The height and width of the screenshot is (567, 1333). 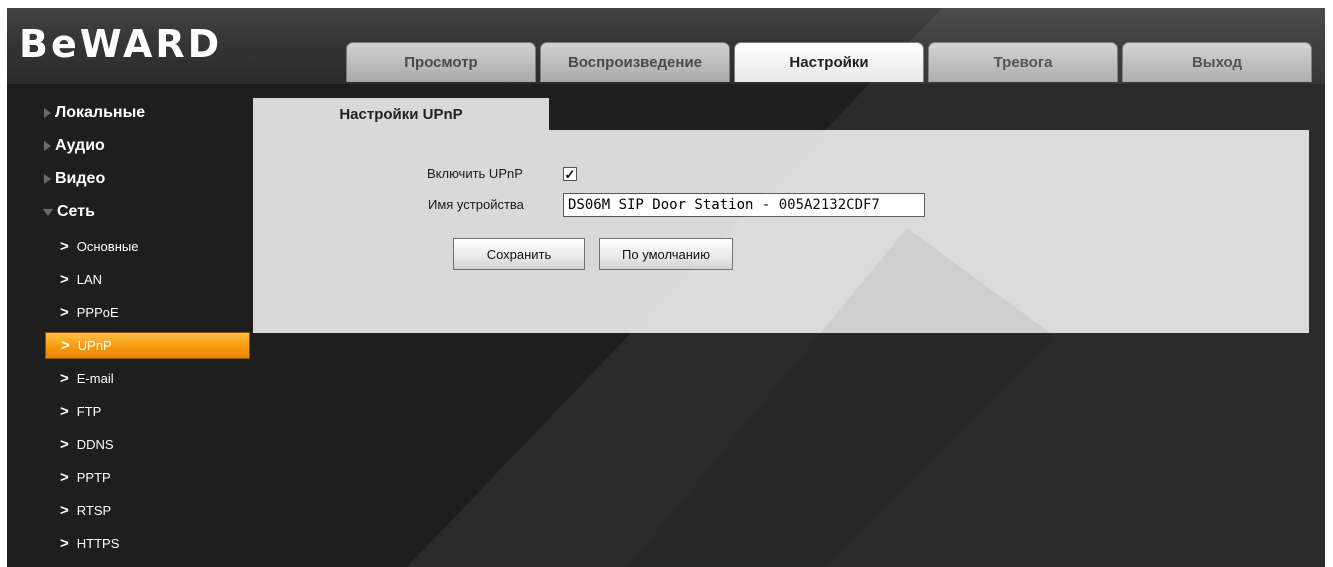 I want to click on tab-view: Просмотр, so click(x=441, y=62).